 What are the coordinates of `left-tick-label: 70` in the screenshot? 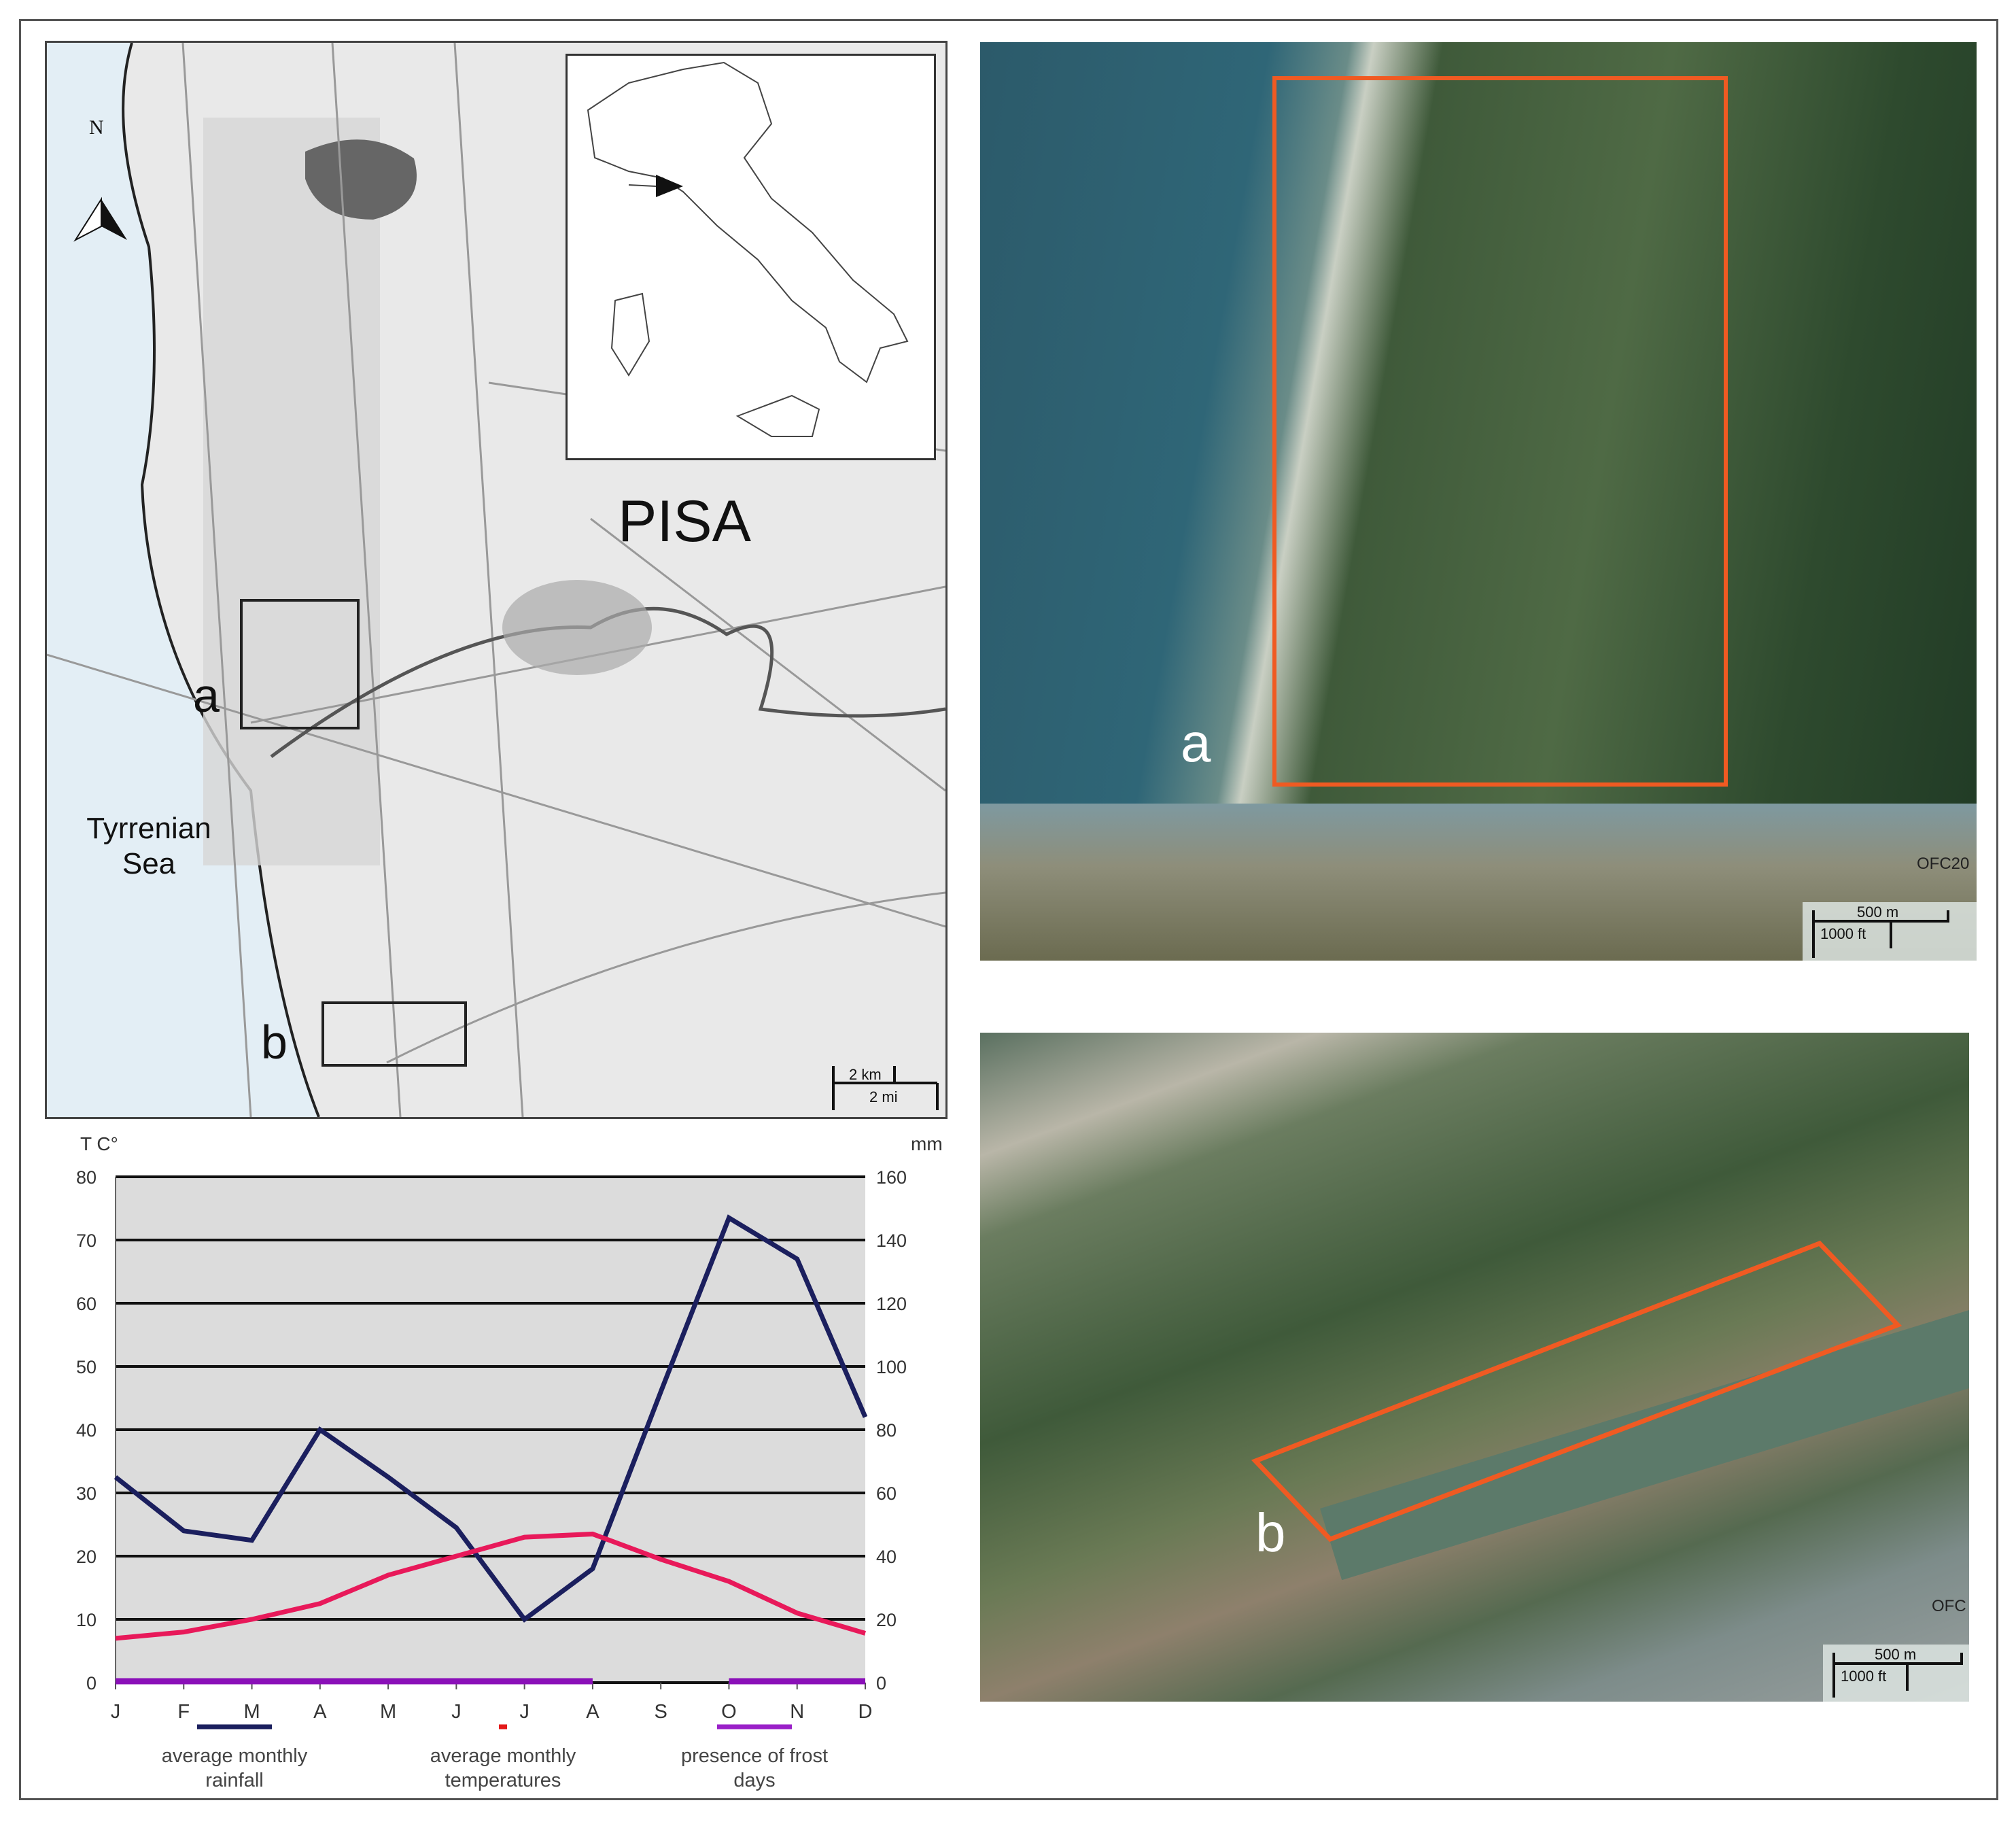 It's located at (86, 1241).